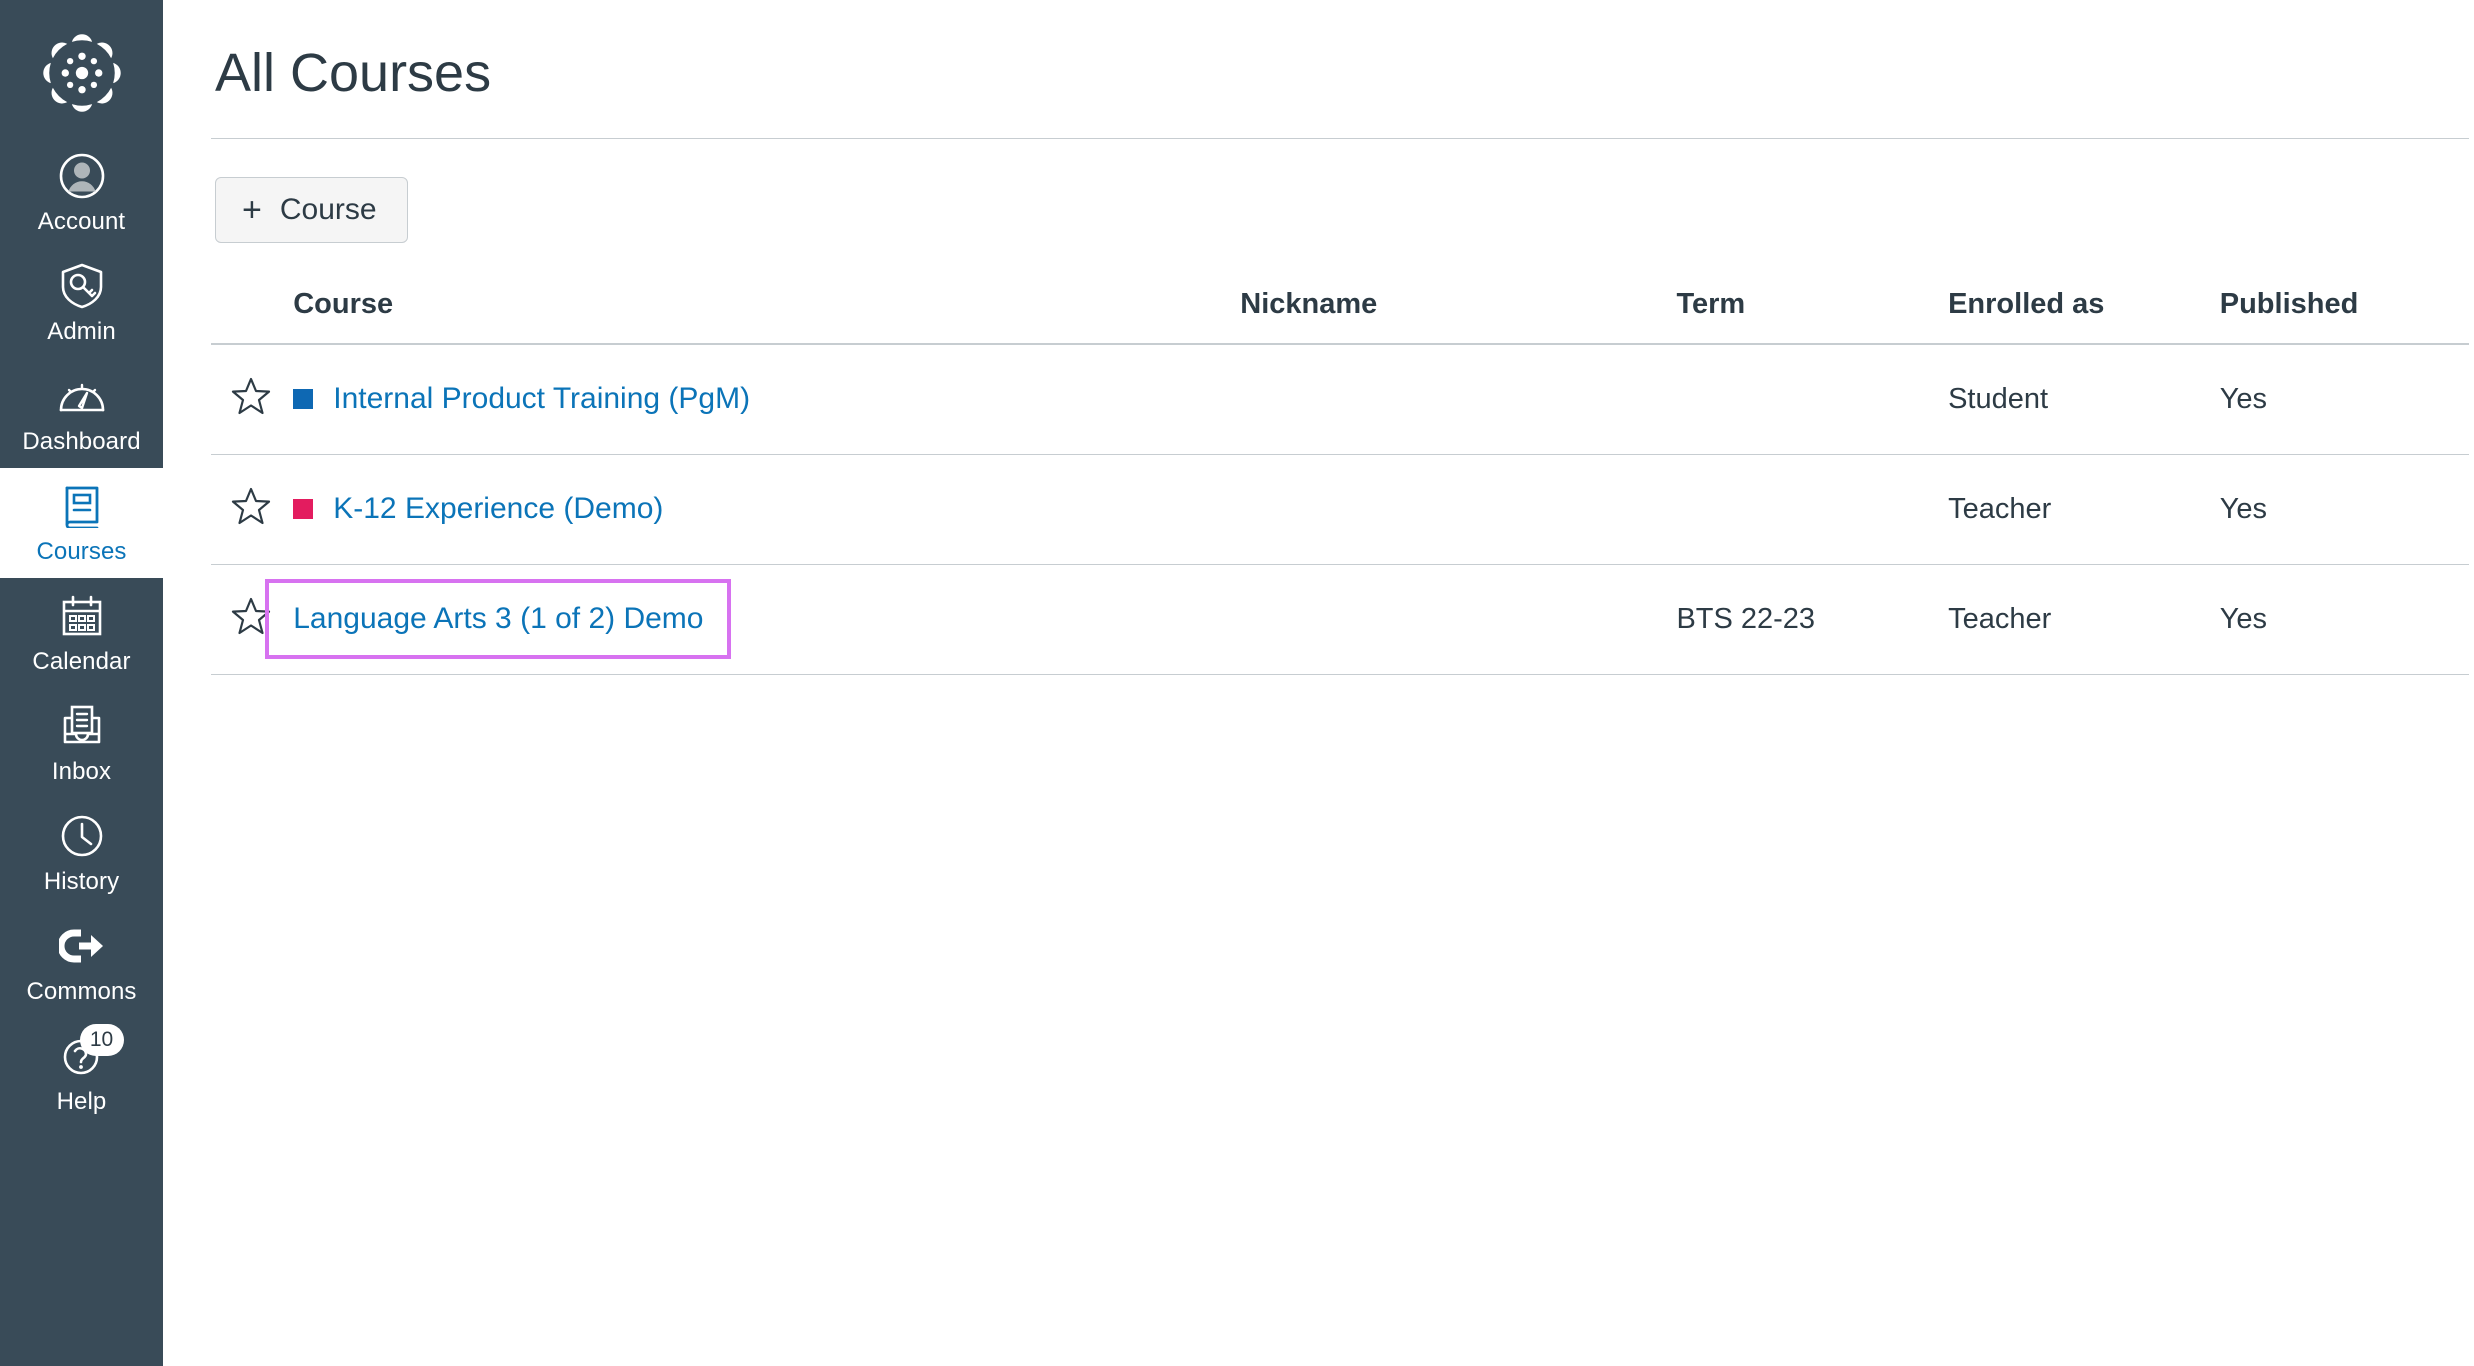 The width and height of the screenshot is (2474, 1366). I want to click on column-header-favorite, so click(252, 316).